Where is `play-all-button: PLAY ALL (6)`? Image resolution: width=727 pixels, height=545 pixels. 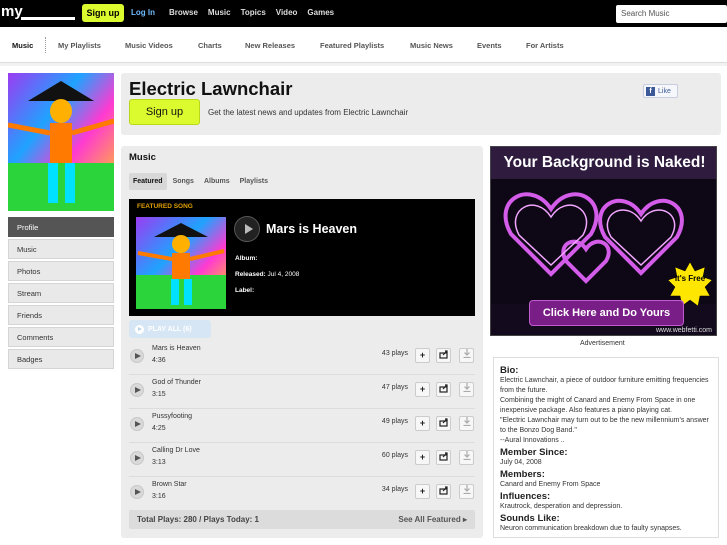
play-all-button: PLAY ALL (6) is located at coordinates (170, 329).